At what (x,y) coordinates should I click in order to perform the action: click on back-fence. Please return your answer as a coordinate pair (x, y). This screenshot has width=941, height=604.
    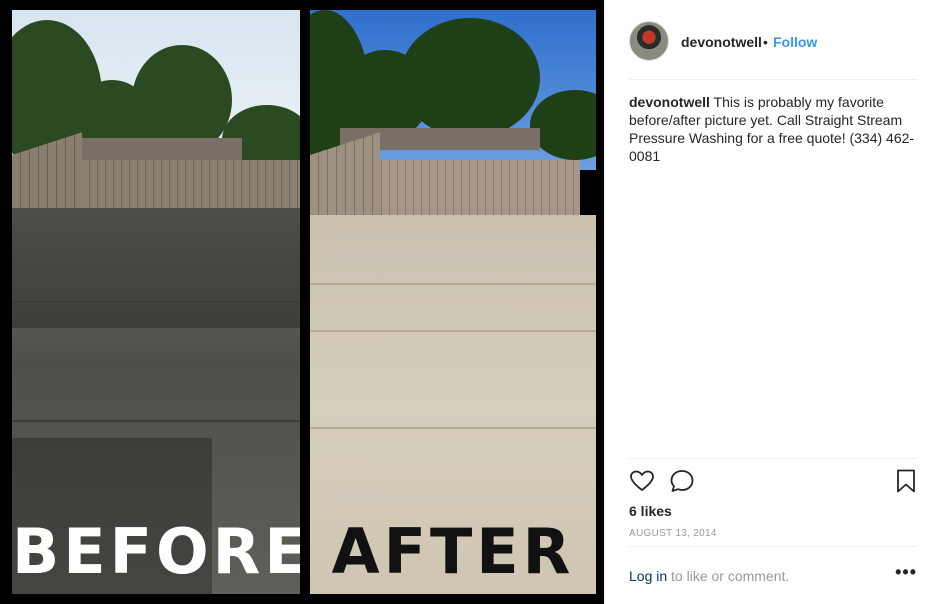
    Looking at the image, I should click on (465, 189).